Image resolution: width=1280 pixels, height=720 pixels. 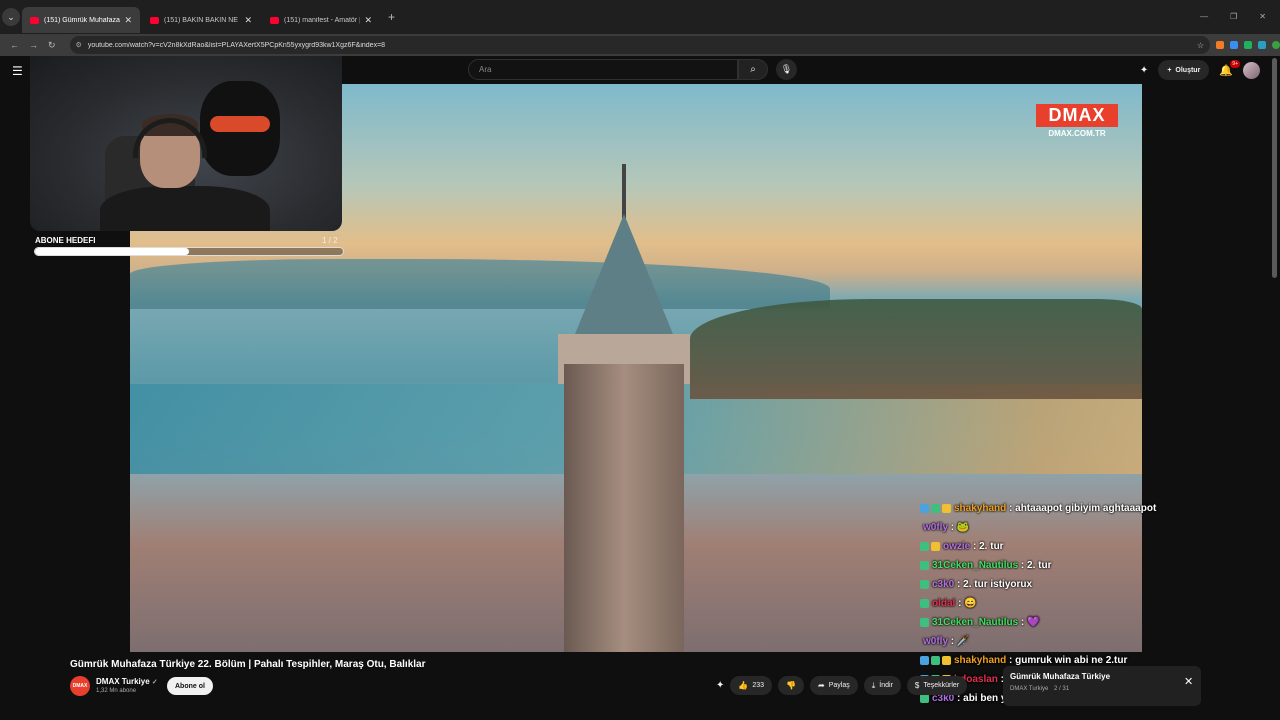 I want to click on chat-username: owzie, so click(x=956, y=546).